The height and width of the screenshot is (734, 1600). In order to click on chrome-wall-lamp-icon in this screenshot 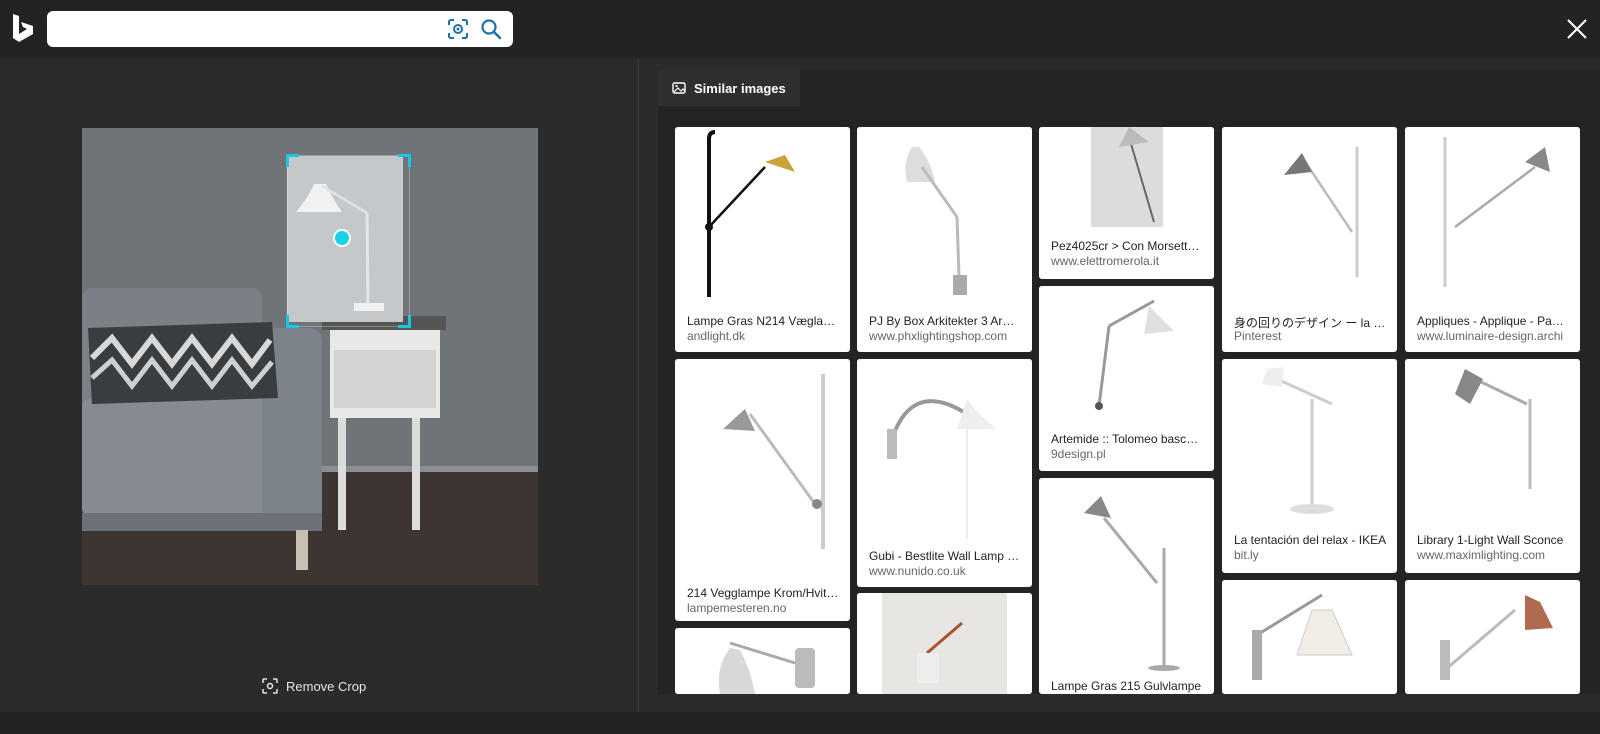, I will do `click(762, 469)`.